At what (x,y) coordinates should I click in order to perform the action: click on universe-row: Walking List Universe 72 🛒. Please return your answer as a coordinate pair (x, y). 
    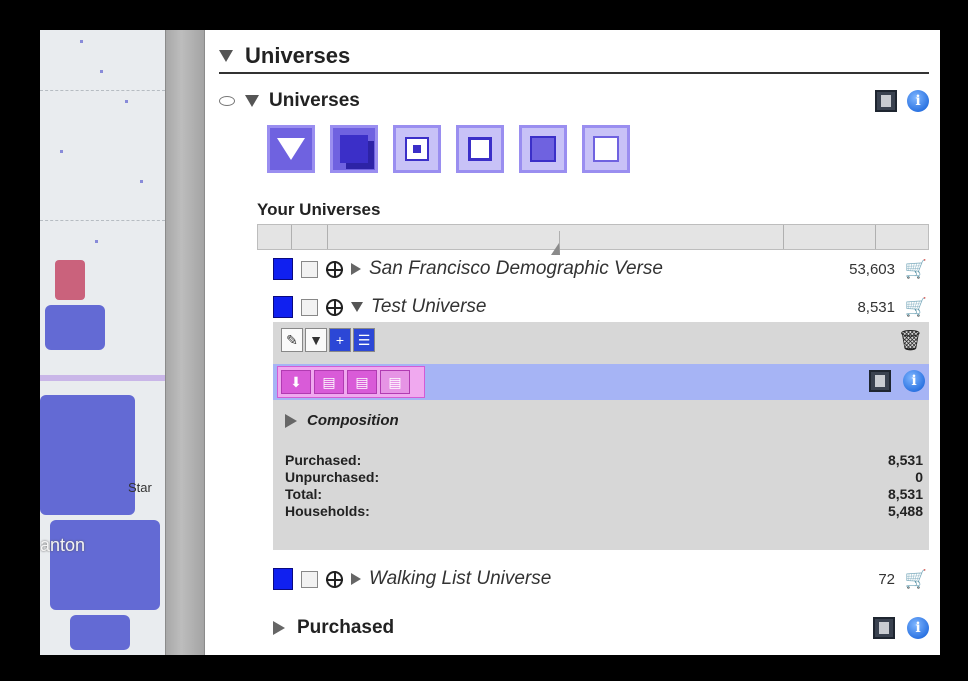
    Looking at the image, I should click on (601, 579).